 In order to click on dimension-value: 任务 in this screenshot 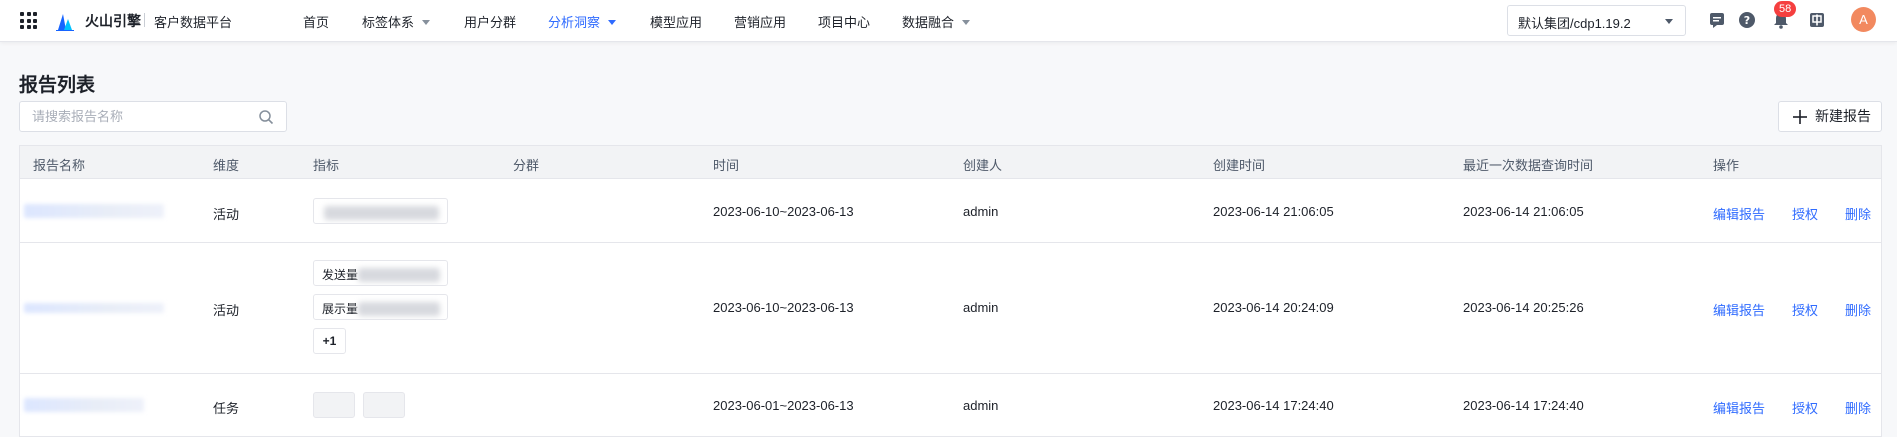, I will do `click(226, 408)`.